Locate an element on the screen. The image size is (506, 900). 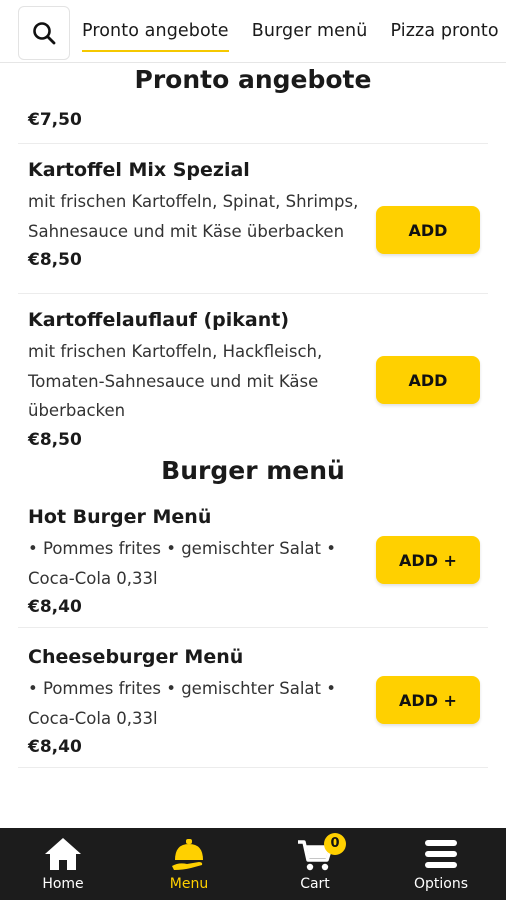
nav-options: Options is located at coordinates (441, 864).